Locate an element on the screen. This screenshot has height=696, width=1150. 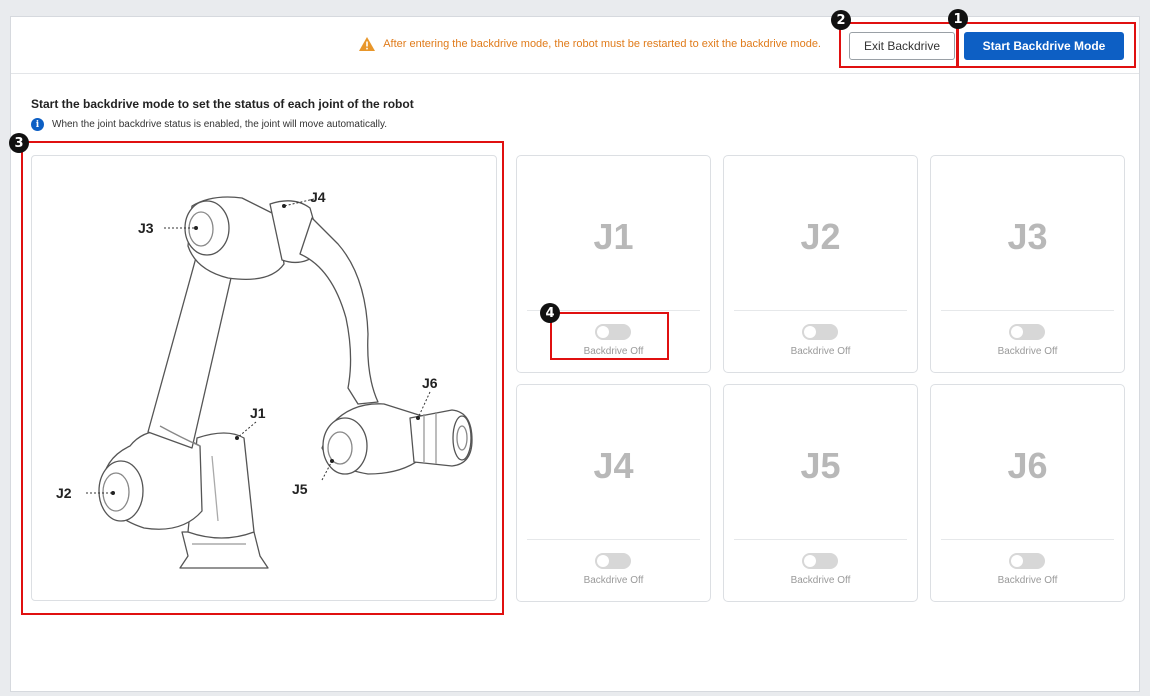
joint-card-j5: J5 Backdrive Off is located at coordinates (820, 493).